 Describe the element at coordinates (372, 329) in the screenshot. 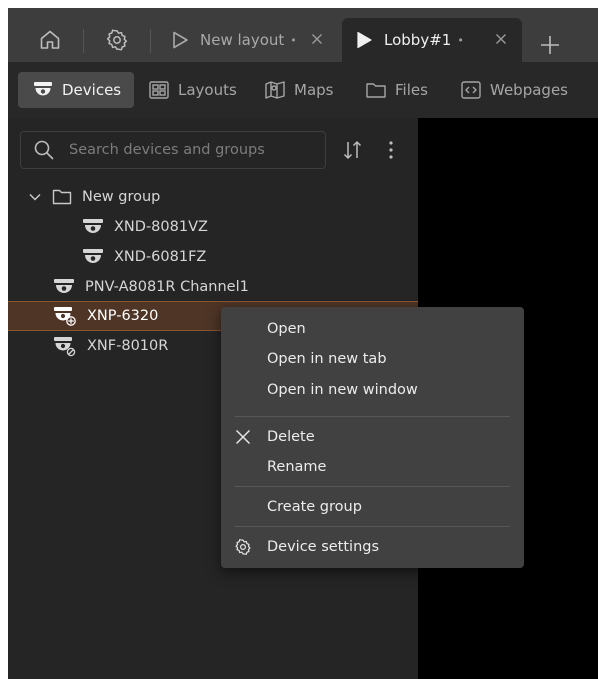

I see `menu-item-open: Open` at that location.